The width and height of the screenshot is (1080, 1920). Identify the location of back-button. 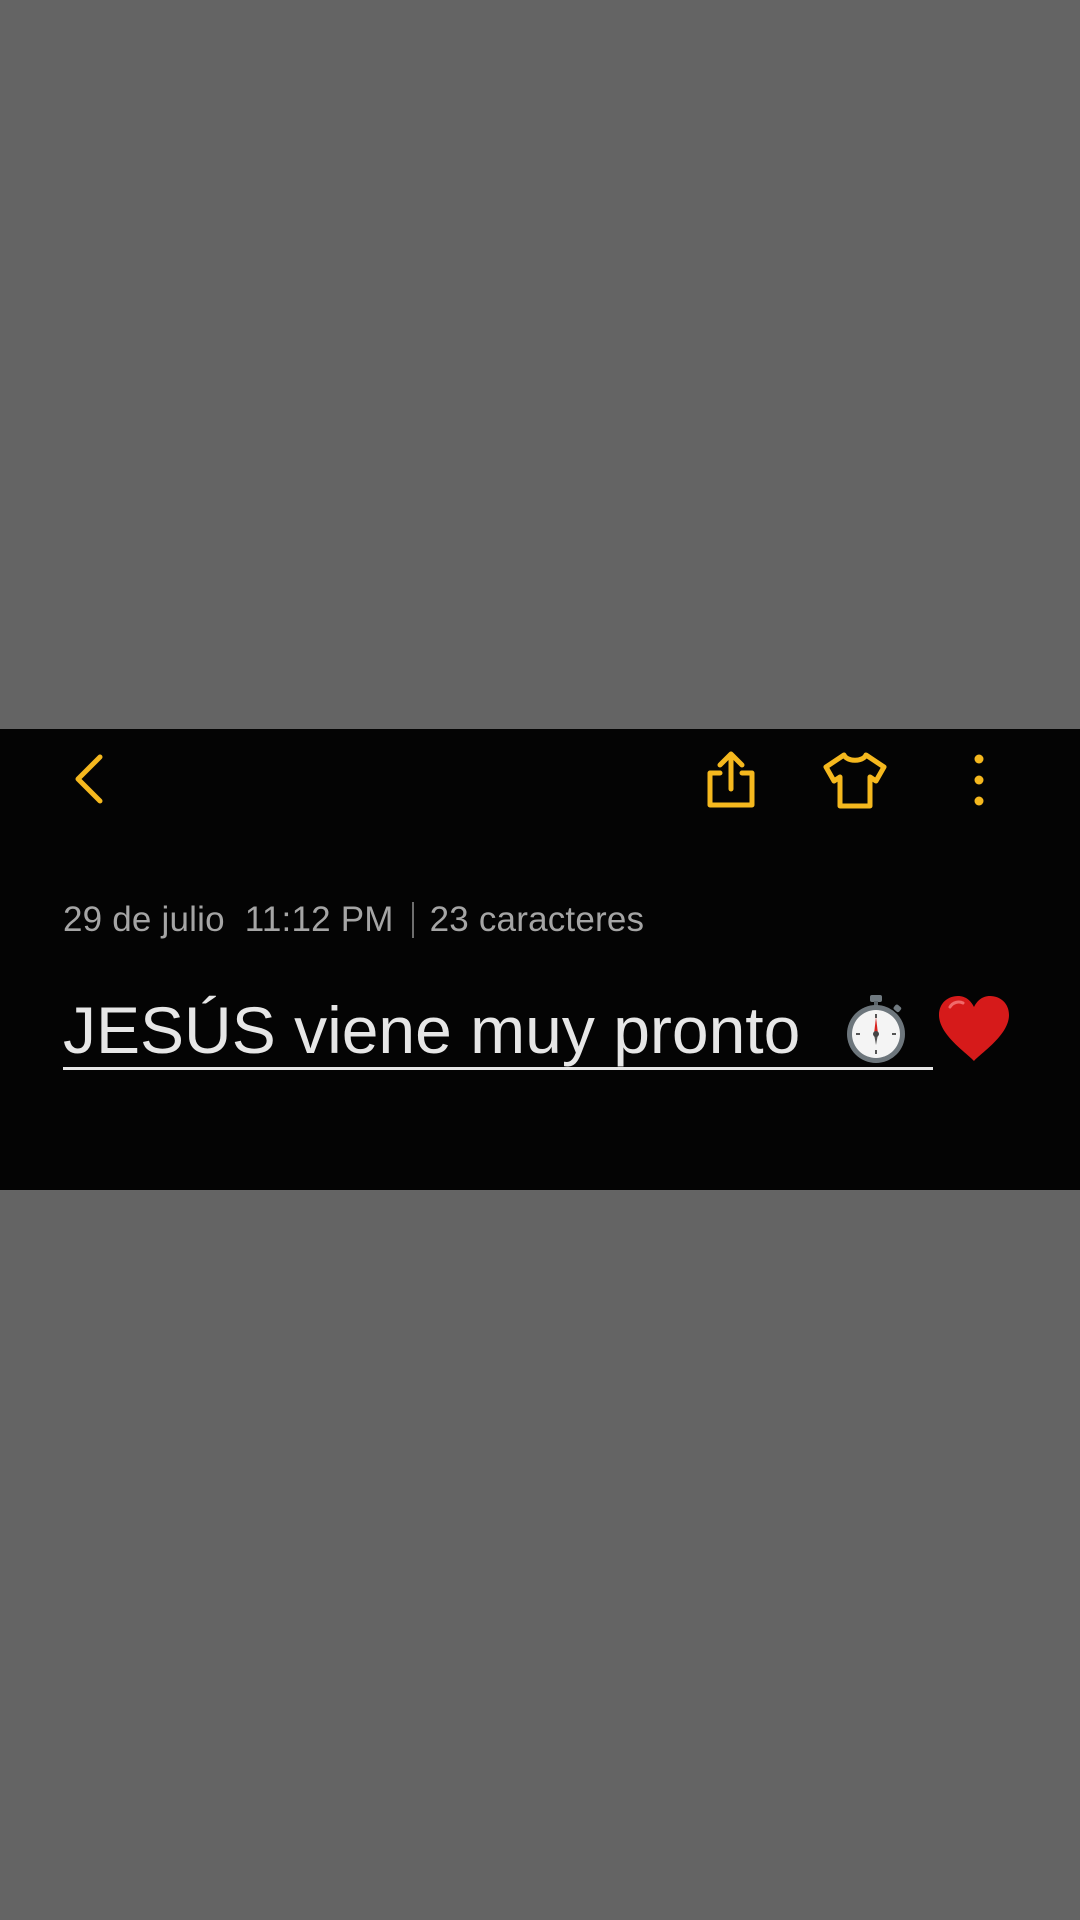
(90, 779).